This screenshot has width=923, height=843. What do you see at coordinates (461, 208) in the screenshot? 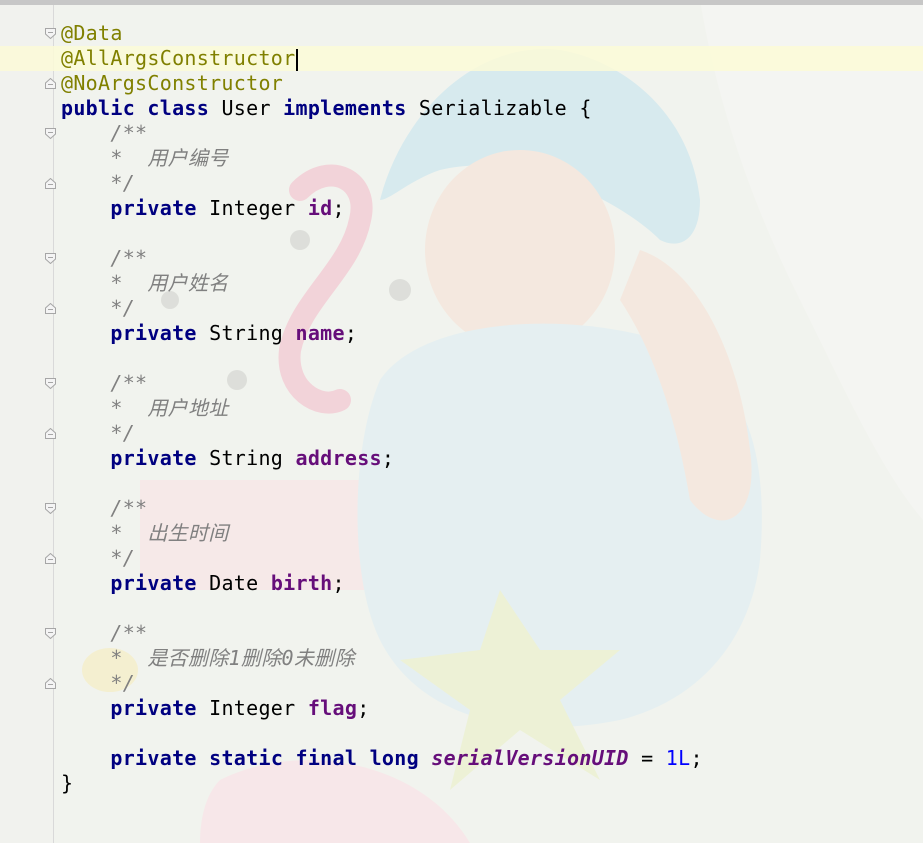
I see `code-line: private Integer id;` at bounding box center [461, 208].